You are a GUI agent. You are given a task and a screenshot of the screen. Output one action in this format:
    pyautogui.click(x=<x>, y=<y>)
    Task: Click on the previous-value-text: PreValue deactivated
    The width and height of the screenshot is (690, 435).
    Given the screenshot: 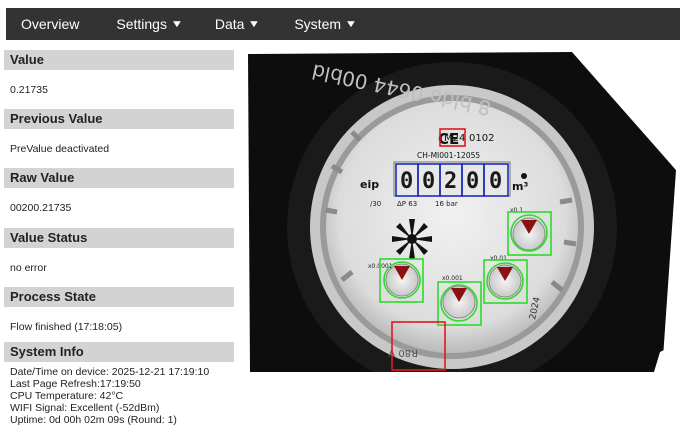 What is the action you would take?
    pyautogui.click(x=60, y=149)
    